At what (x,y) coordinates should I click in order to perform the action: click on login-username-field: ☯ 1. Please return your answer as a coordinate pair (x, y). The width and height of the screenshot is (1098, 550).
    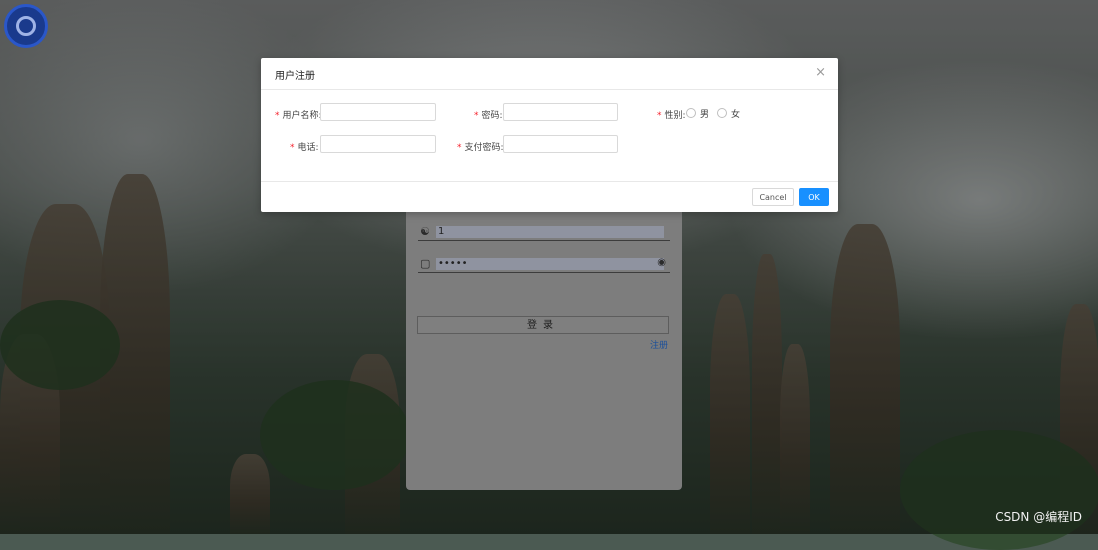
    Looking at the image, I should click on (544, 233).